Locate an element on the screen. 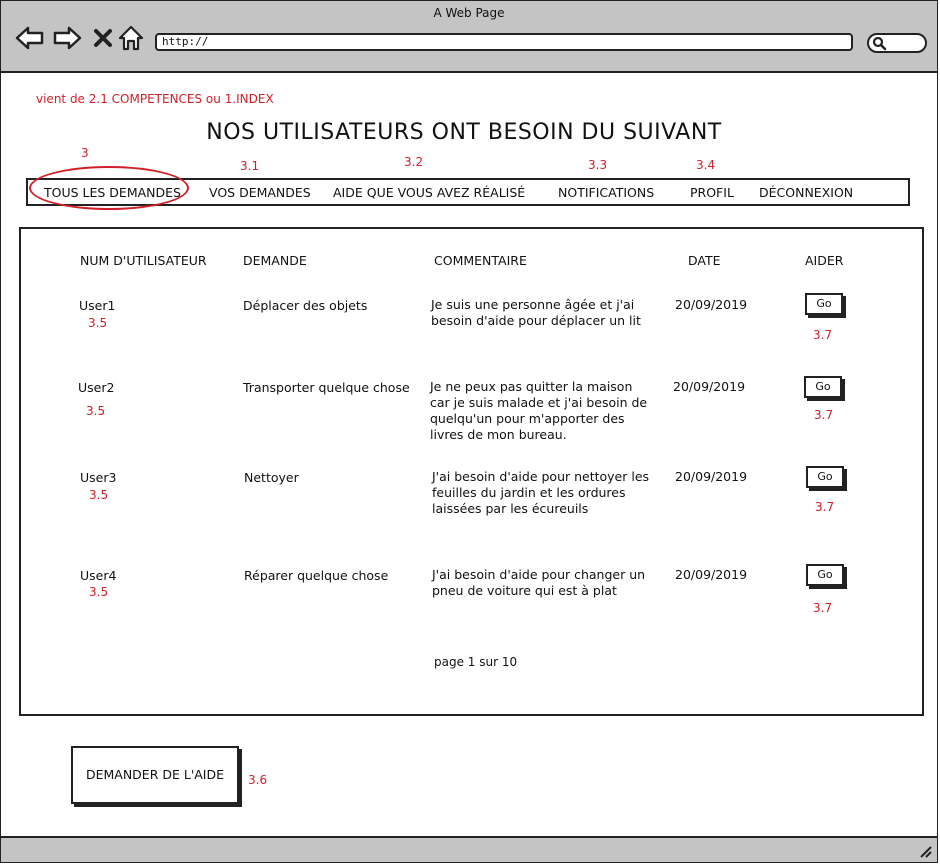 The width and height of the screenshot is (940, 865). nav-notifications: NOTIFICATIONS is located at coordinates (606, 192).